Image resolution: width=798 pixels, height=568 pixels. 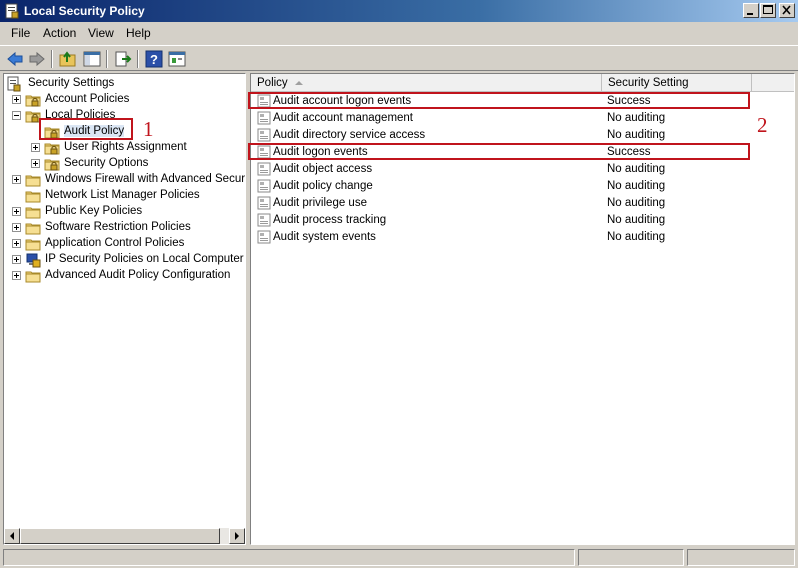 I want to click on policy-name: Audit directory service access, so click(x=349, y=135).